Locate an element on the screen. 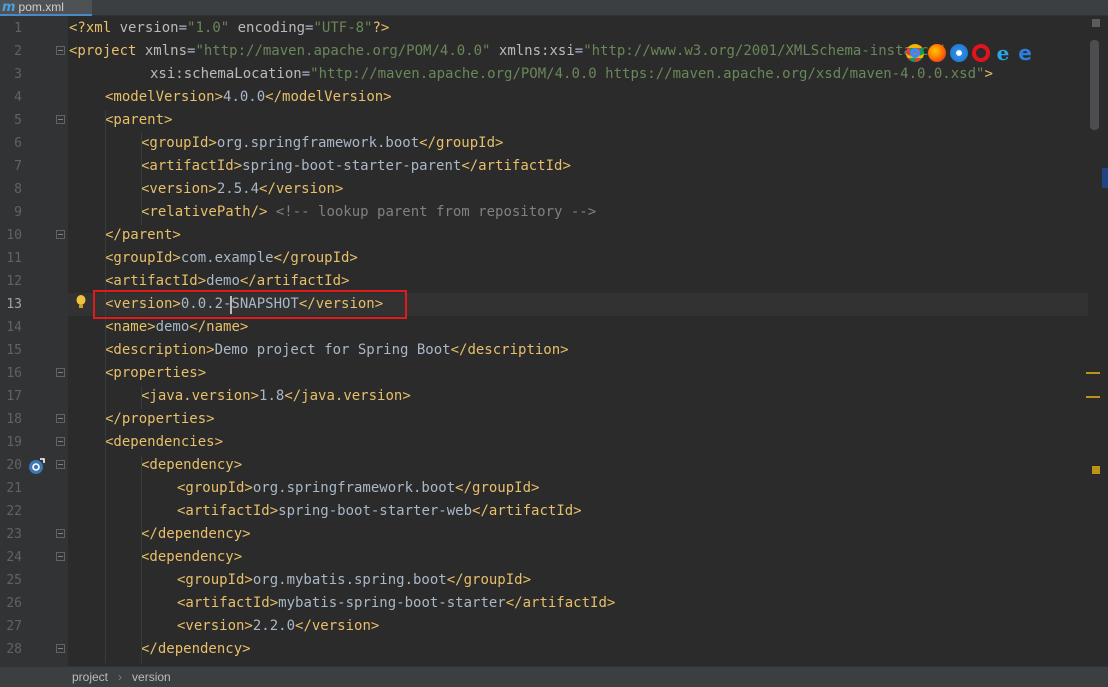  code-token: <?xml is located at coordinates (94, 28).